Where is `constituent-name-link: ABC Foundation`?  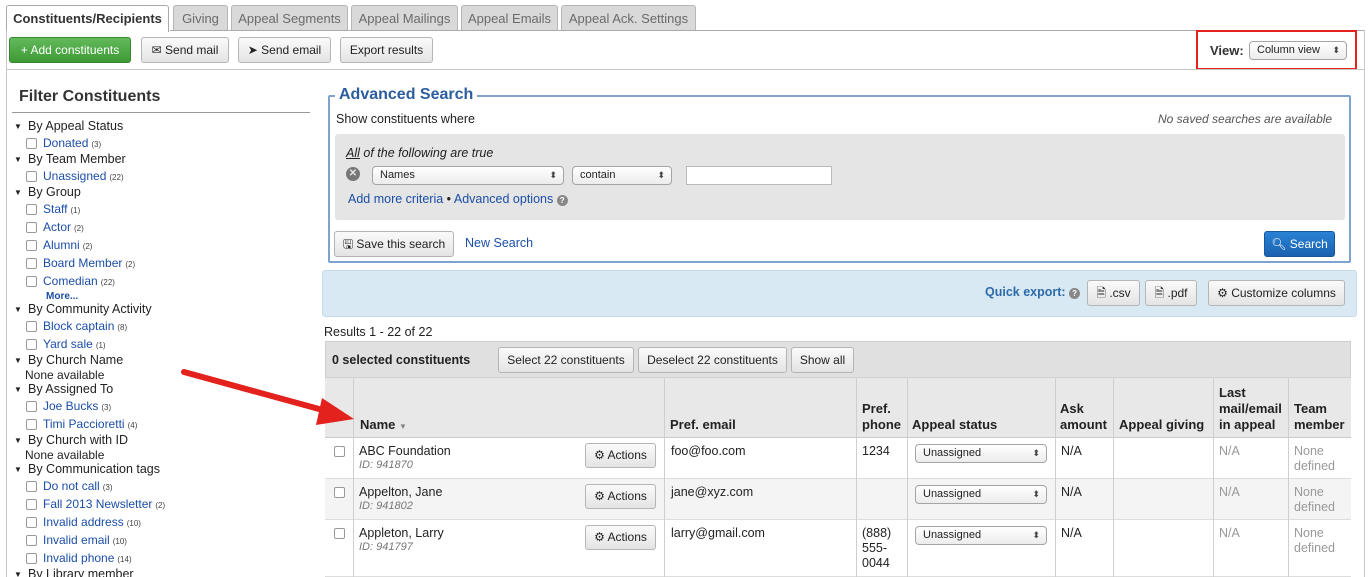
constituent-name-link: ABC Foundation is located at coordinates (405, 451).